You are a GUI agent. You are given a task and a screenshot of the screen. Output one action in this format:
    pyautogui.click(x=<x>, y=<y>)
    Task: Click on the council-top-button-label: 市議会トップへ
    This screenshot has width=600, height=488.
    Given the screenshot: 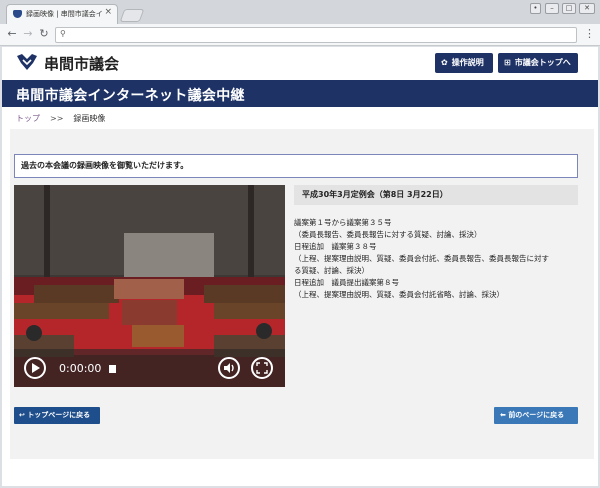 What is the action you would take?
    pyautogui.click(x=542, y=62)
    